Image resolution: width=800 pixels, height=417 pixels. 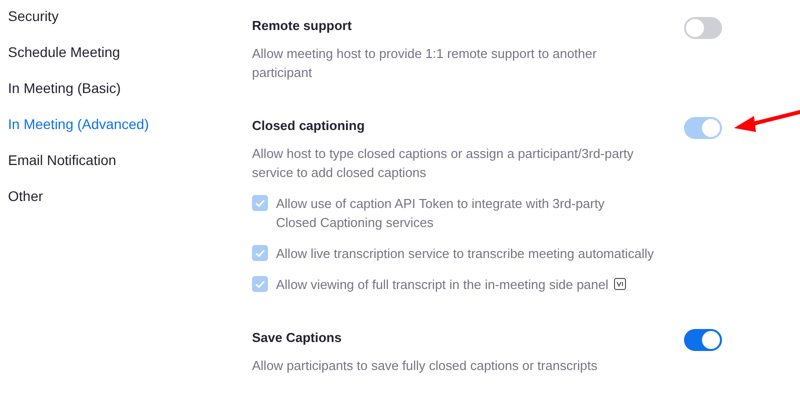 What do you see at coordinates (126, 169) in the screenshot?
I see `sidebar-item: Email Notification` at bounding box center [126, 169].